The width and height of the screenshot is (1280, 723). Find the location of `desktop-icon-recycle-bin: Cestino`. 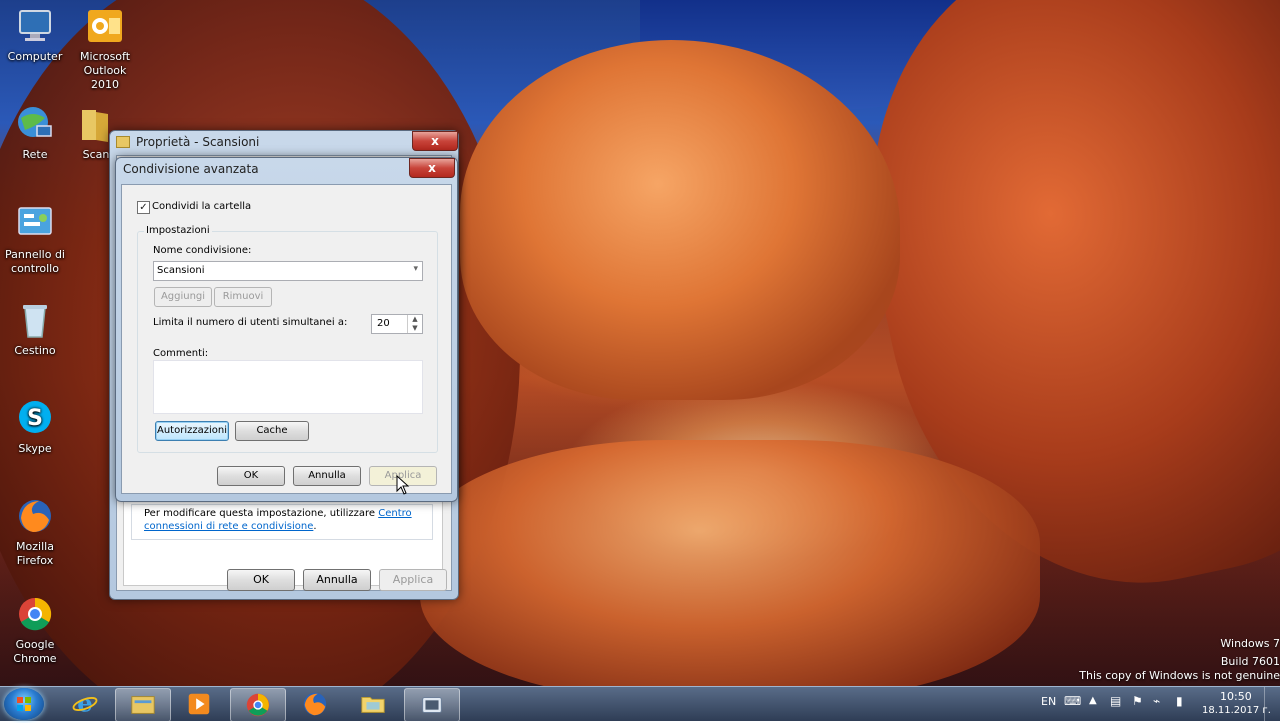

desktop-icon-recycle-bin: Cestino is located at coordinates (35, 329).